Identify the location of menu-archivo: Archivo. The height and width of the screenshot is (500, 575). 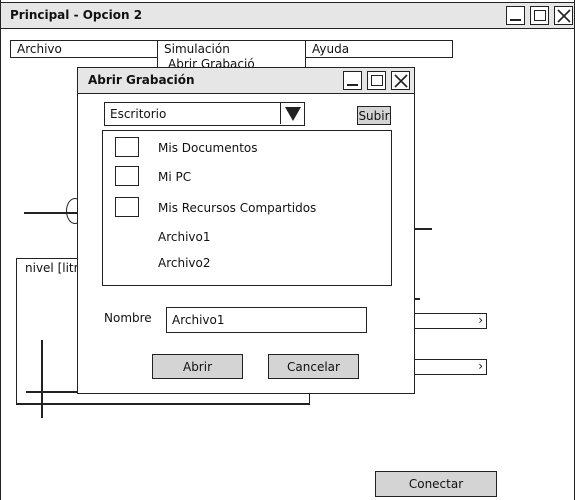
(84, 49).